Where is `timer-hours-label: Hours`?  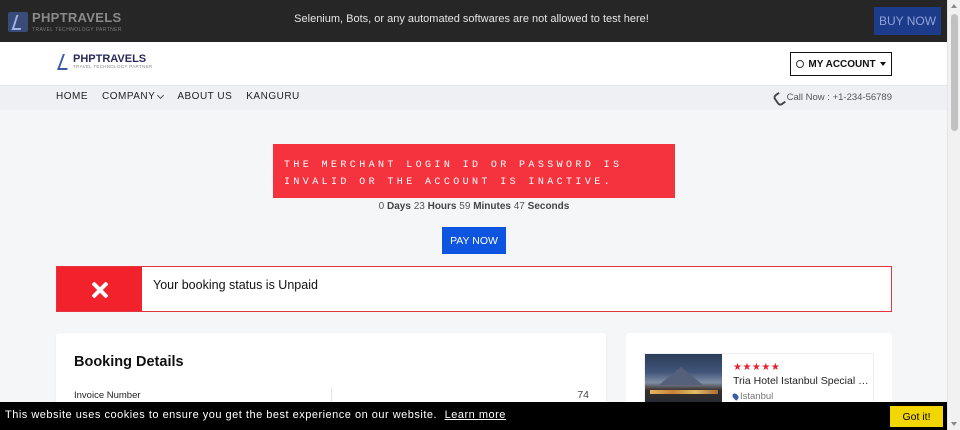 timer-hours-label: Hours is located at coordinates (442, 206).